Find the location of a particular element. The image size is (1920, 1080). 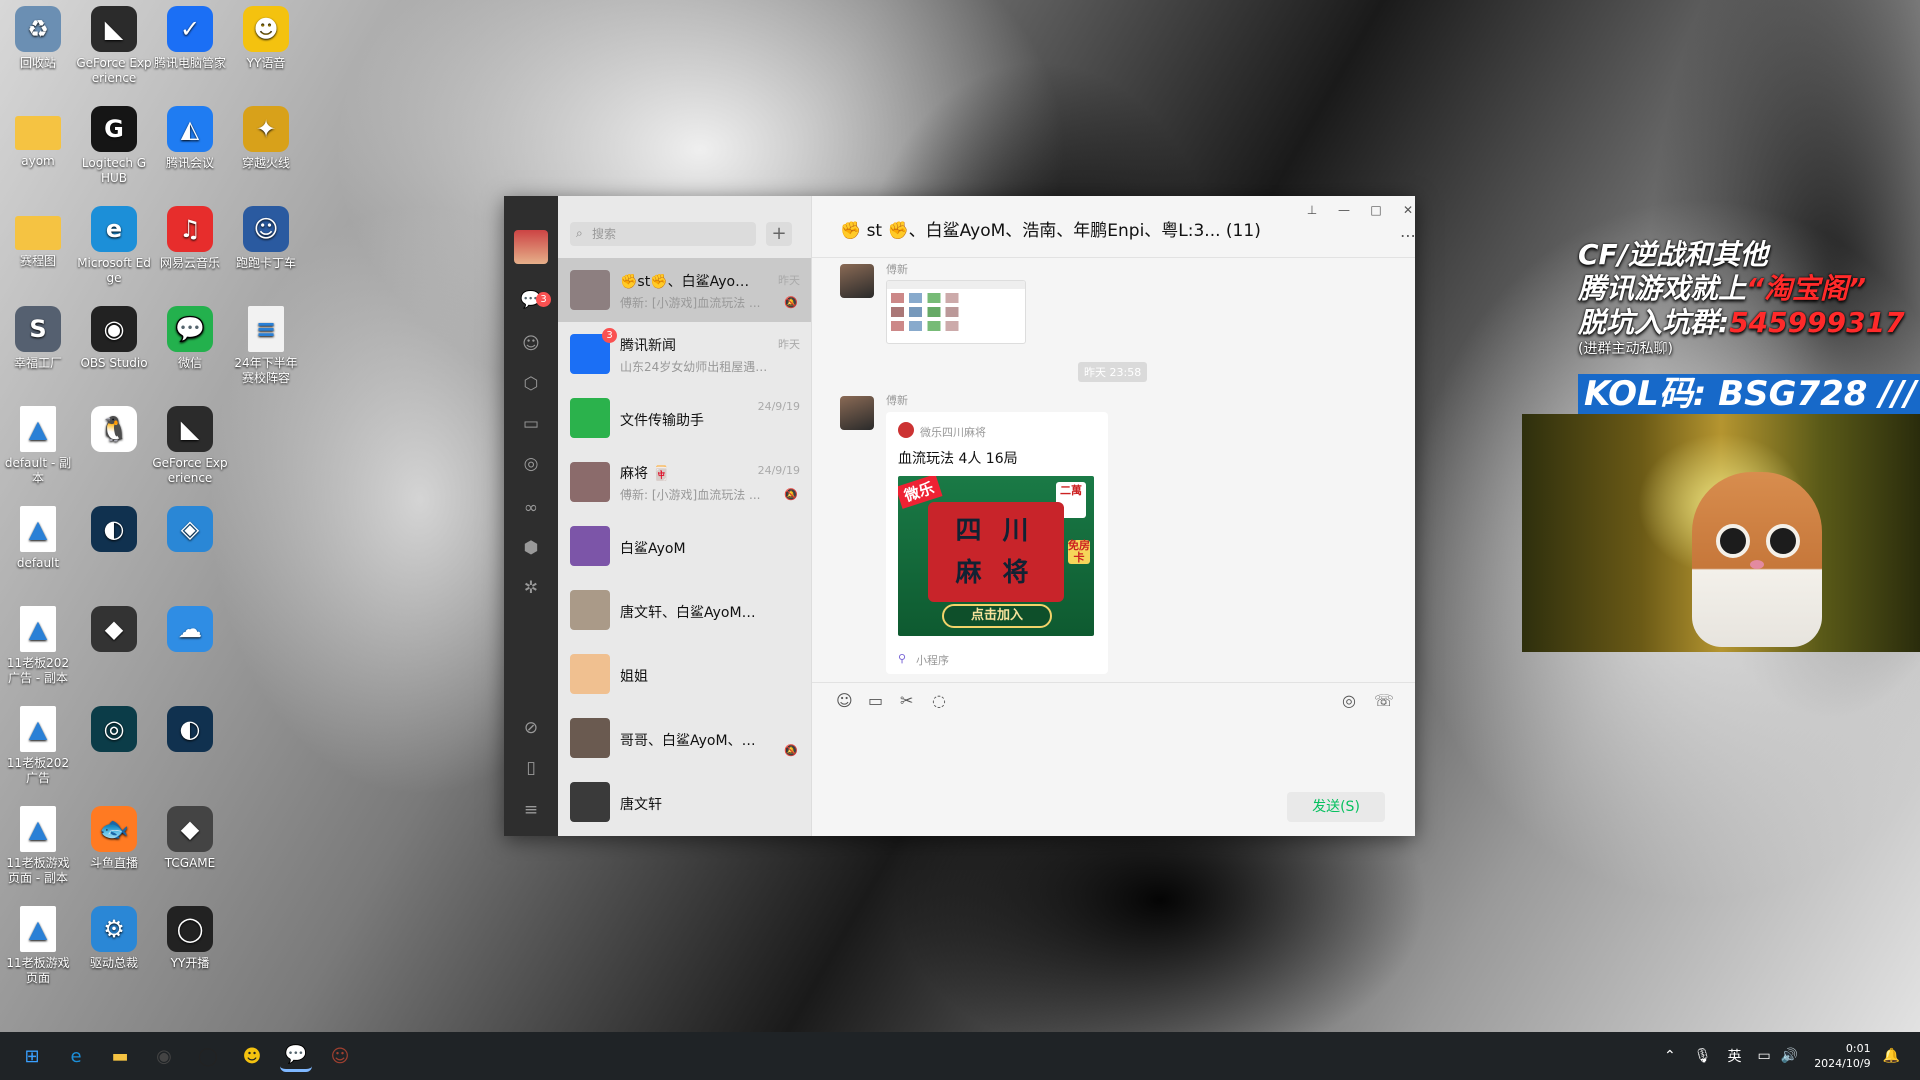

microphone-icon: 🎙 is located at coordinates (1703, 1056).